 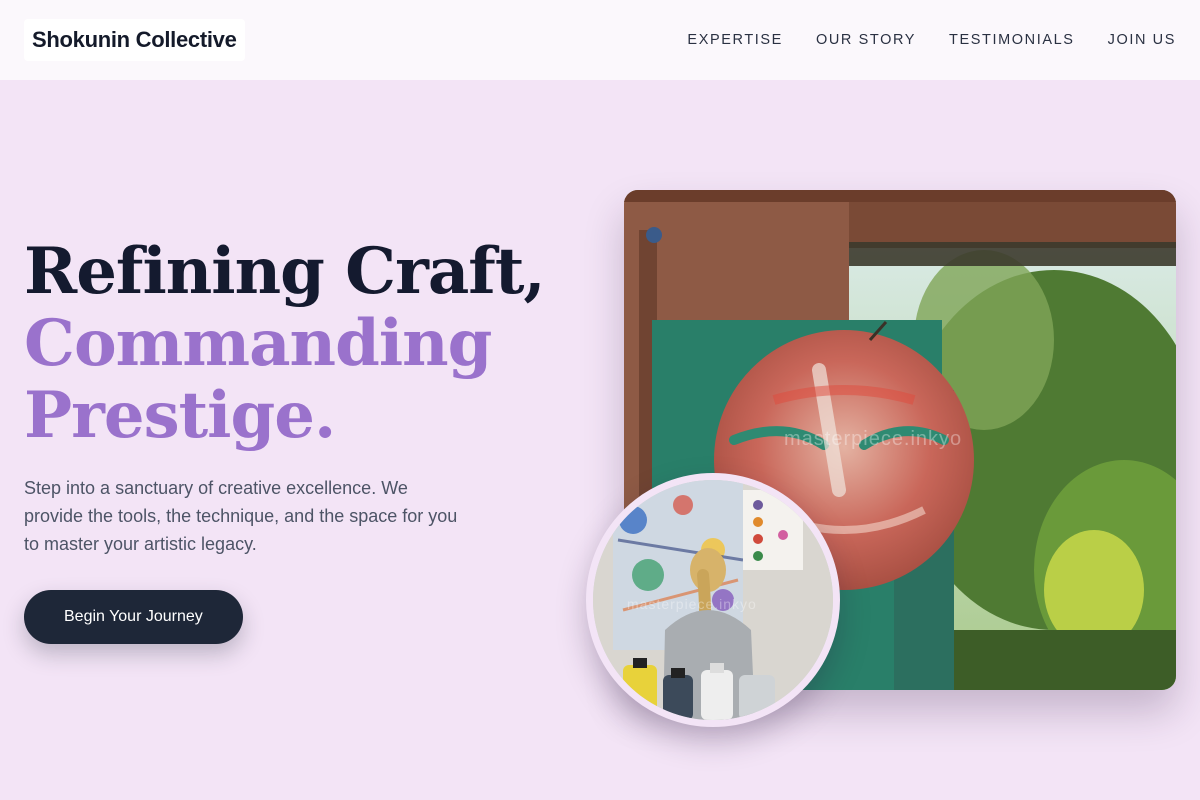 I want to click on nav-link-our-story: OUR STORY, so click(x=866, y=40).